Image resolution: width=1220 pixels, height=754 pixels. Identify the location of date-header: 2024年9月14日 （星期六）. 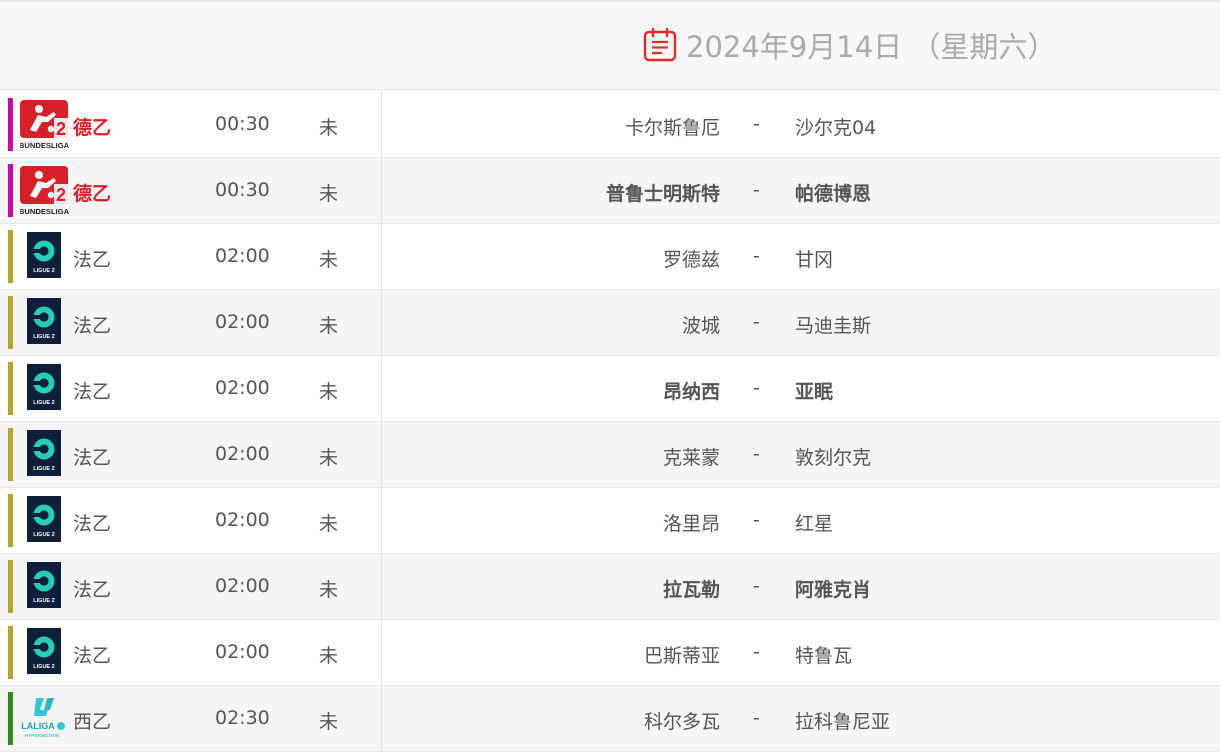
(610, 45).